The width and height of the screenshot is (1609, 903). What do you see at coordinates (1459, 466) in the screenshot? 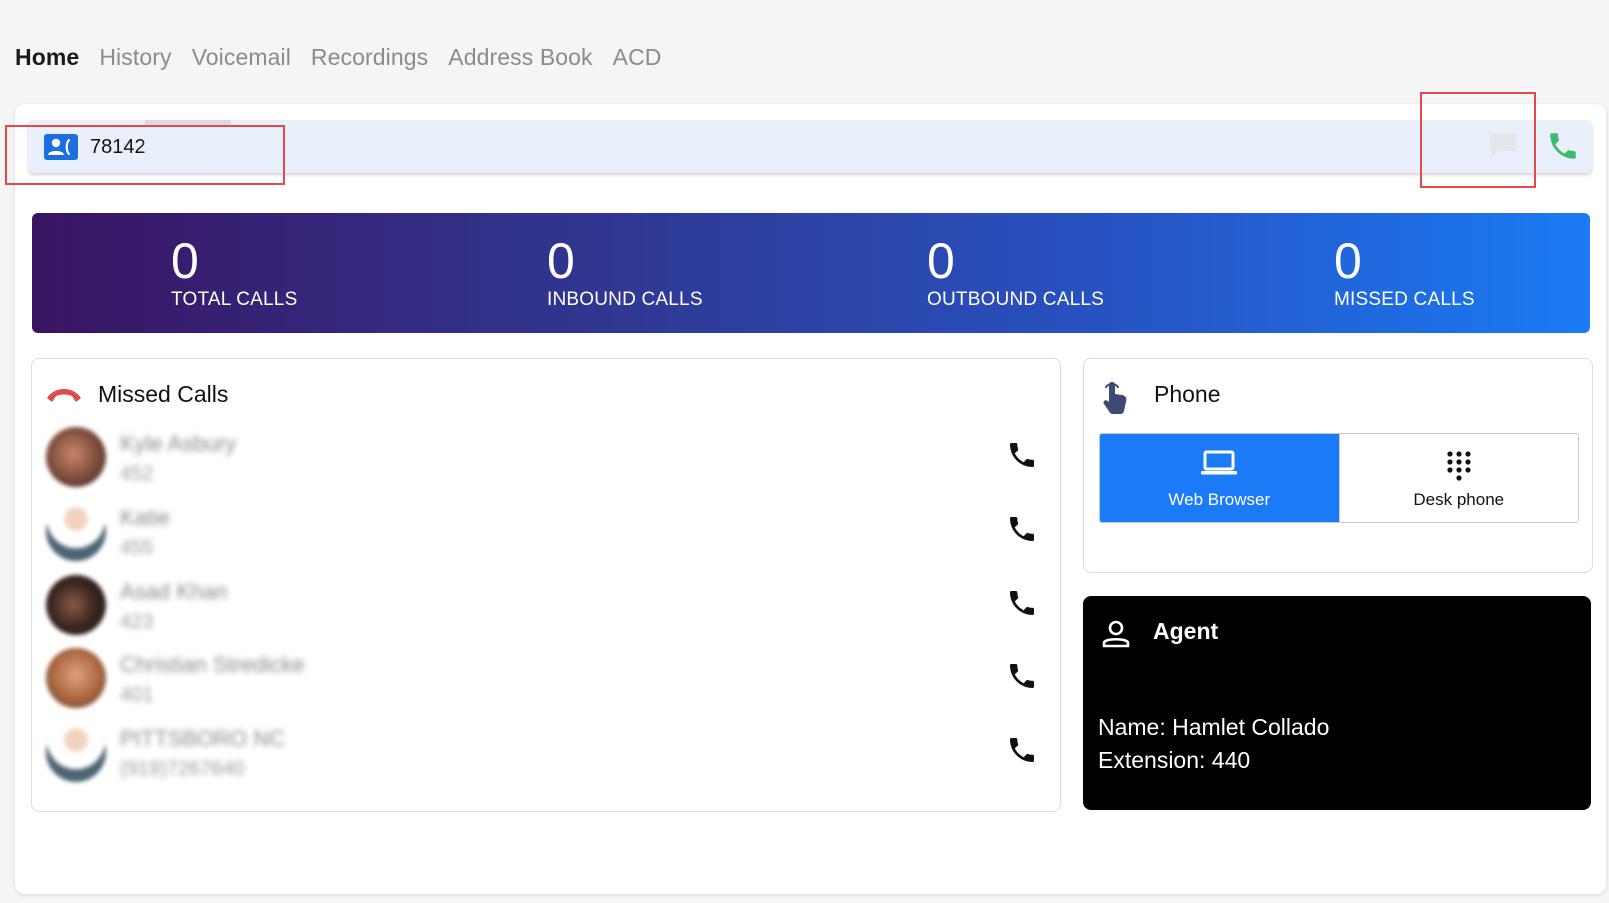
I see `dialpad-icon` at bounding box center [1459, 466].